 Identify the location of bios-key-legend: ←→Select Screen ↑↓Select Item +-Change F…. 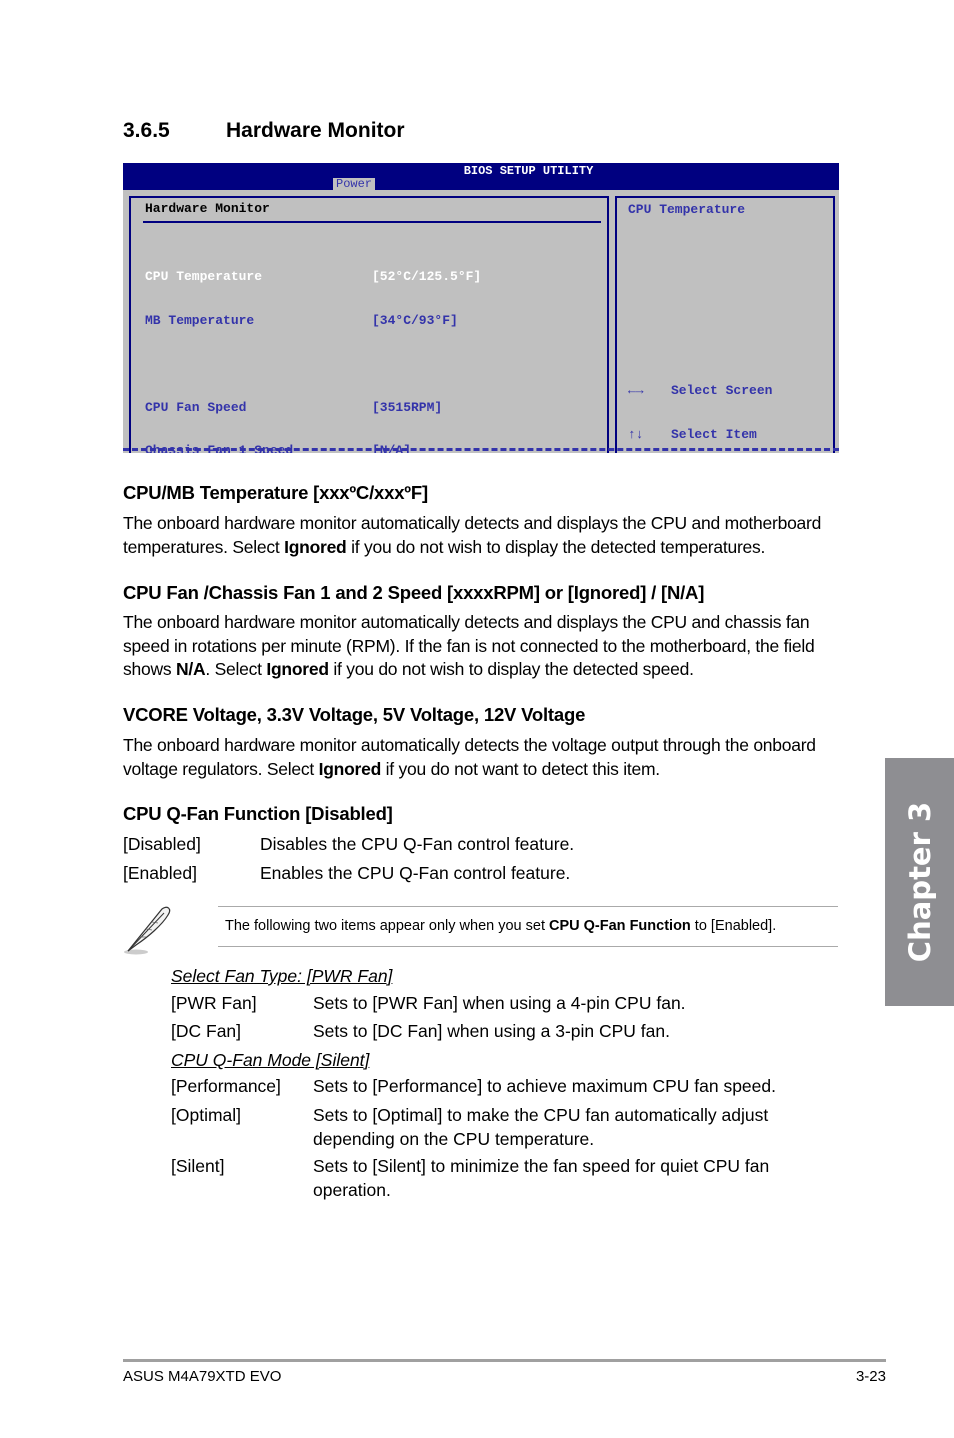
(700, 404).